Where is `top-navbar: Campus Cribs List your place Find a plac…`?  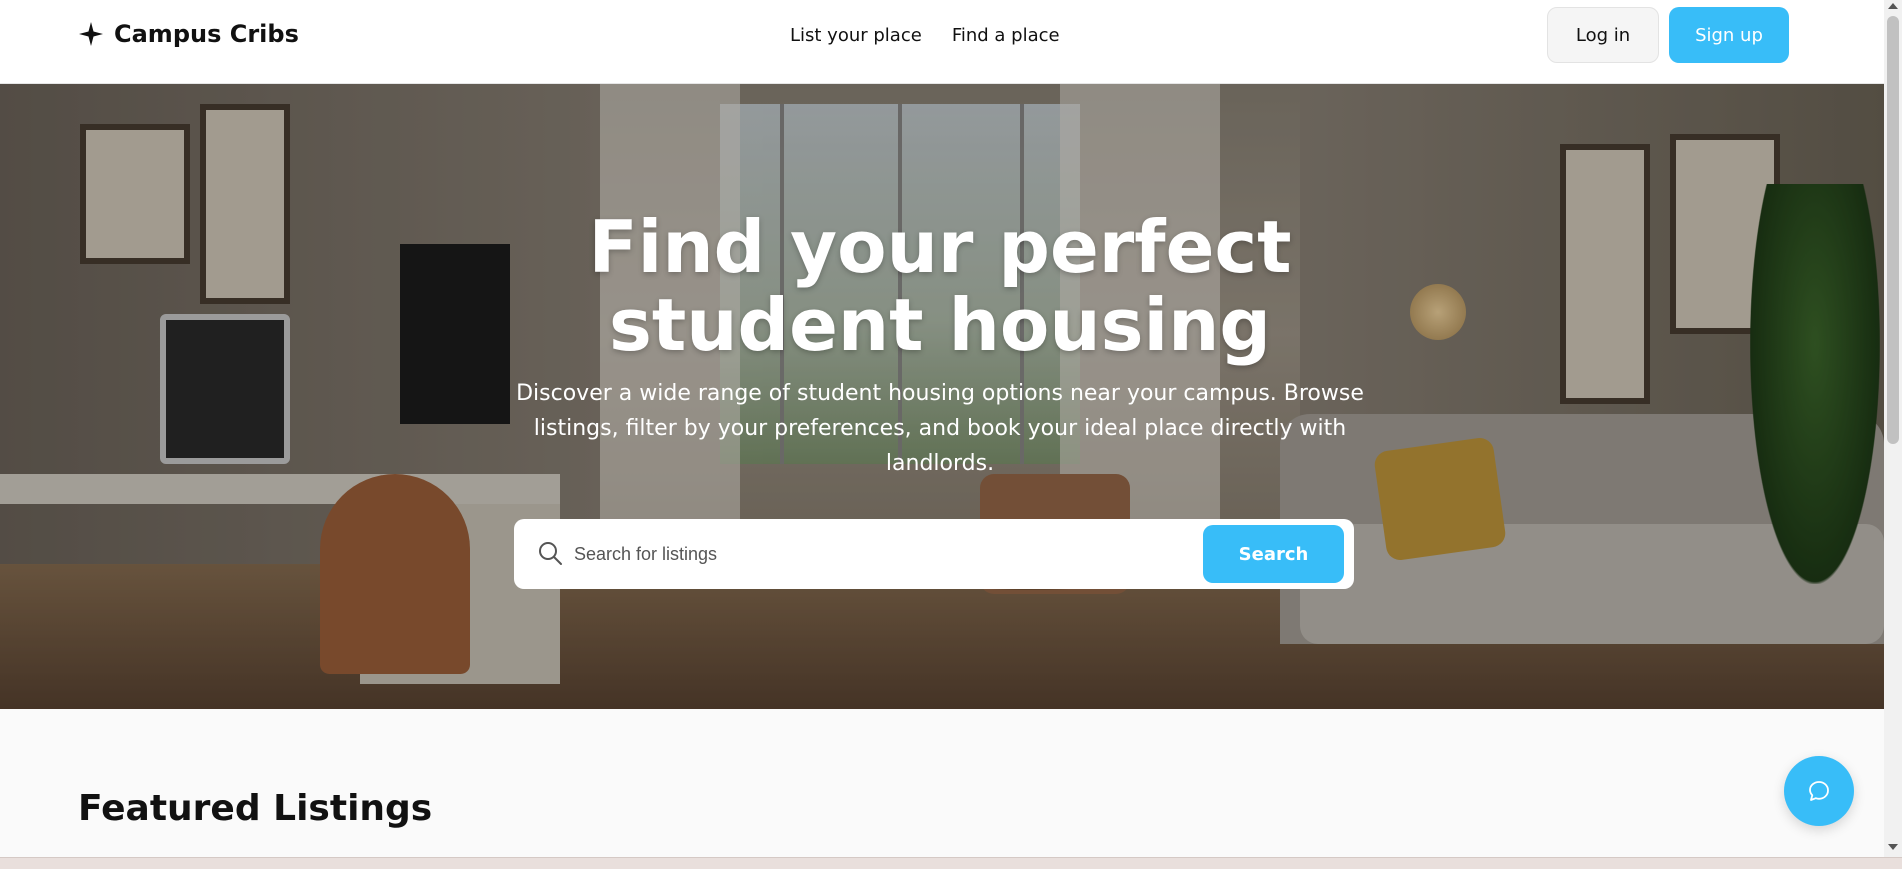
top-navbar: Campus Cribs List your place Find a plac… is located at coordinates (942, 42).